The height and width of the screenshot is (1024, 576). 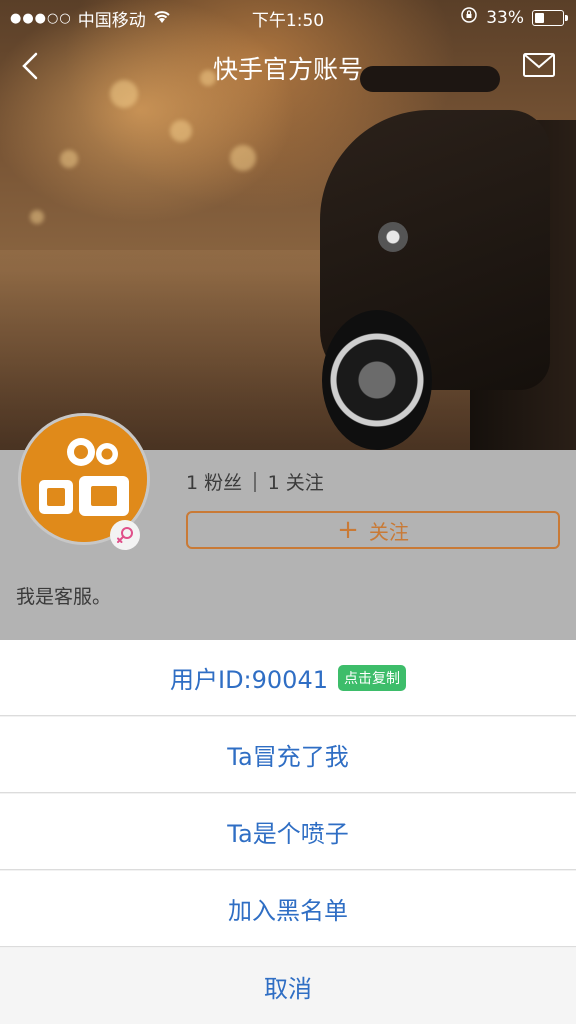 I want to click on follow-button: + 关注, so click(x=373, y=530).